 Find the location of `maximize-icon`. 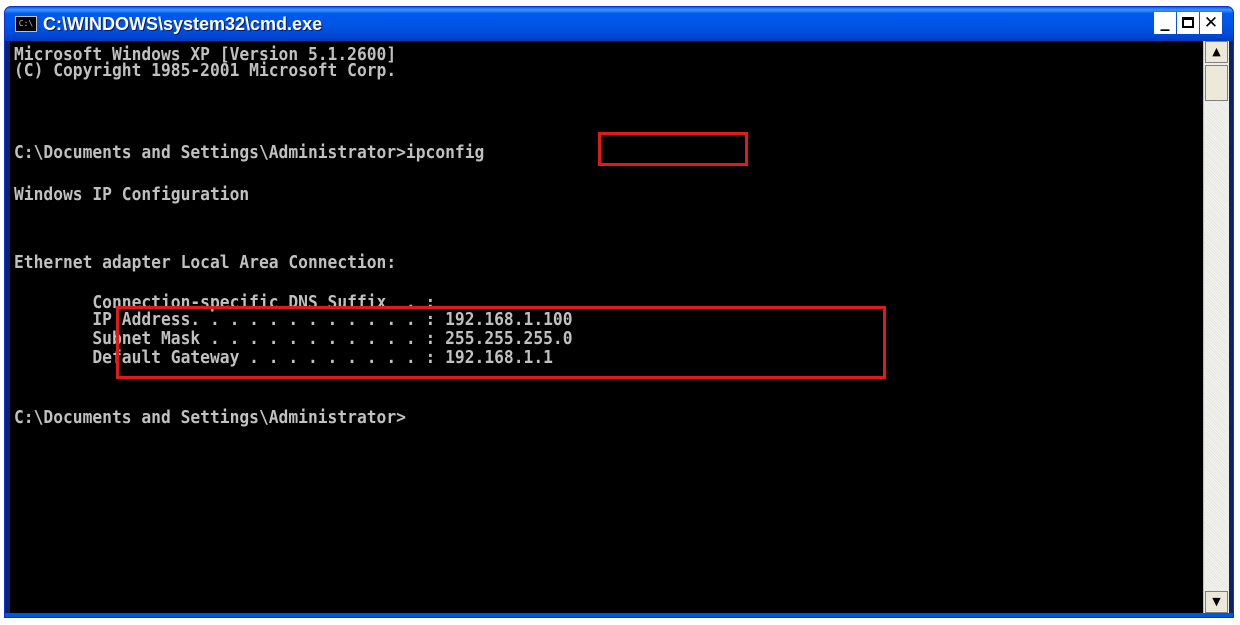

maximize-icon is located at coordinates (1188, 22).